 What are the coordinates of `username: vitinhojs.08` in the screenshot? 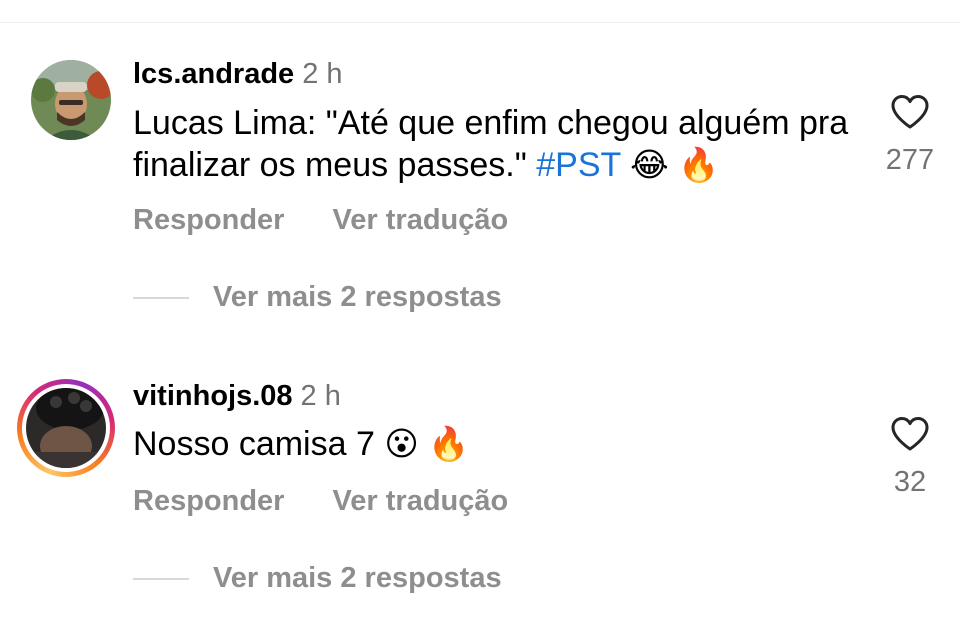 It's located at (213, 396).